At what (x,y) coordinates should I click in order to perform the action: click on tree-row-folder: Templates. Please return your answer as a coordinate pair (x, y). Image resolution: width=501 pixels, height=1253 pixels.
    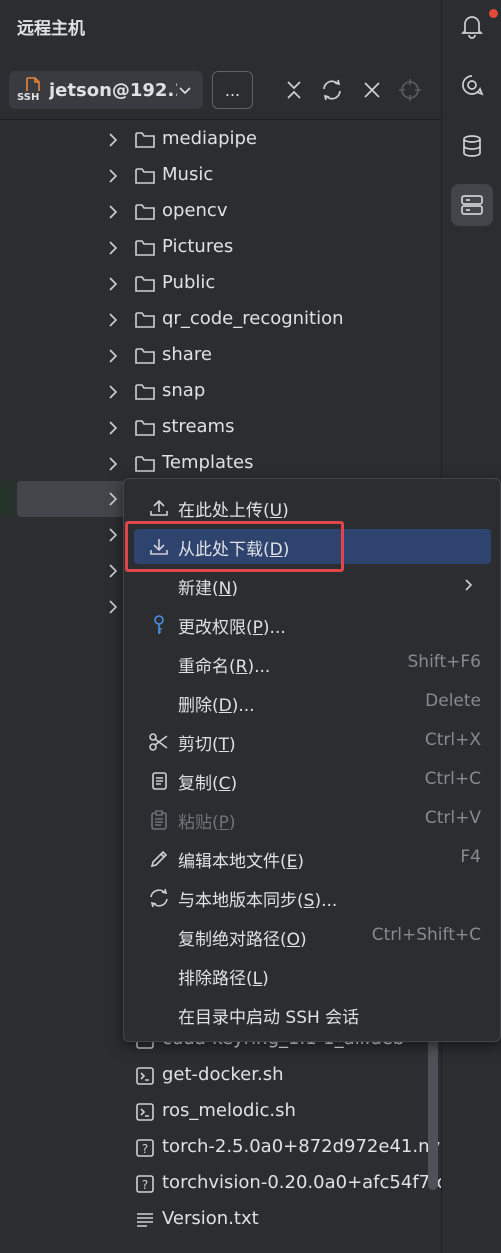
    Looking at the image, I should click on (220, 464).